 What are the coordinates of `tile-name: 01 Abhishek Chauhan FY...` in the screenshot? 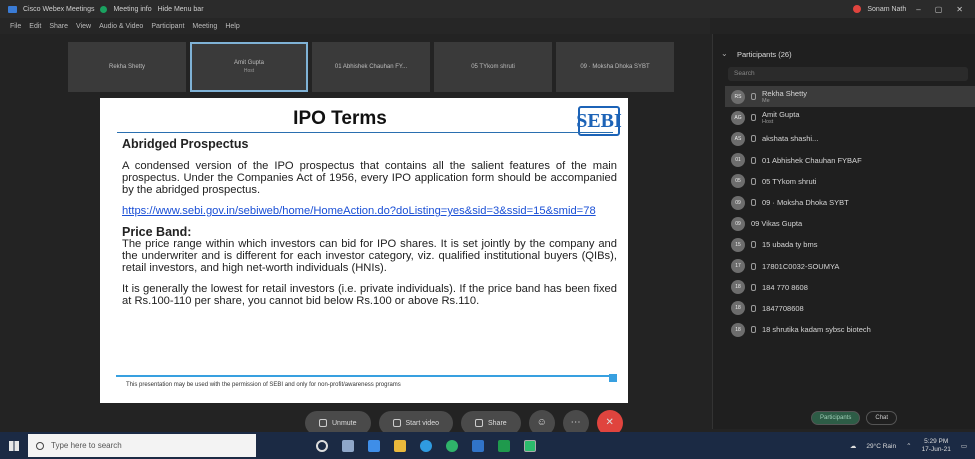 It's located at (371, 67).